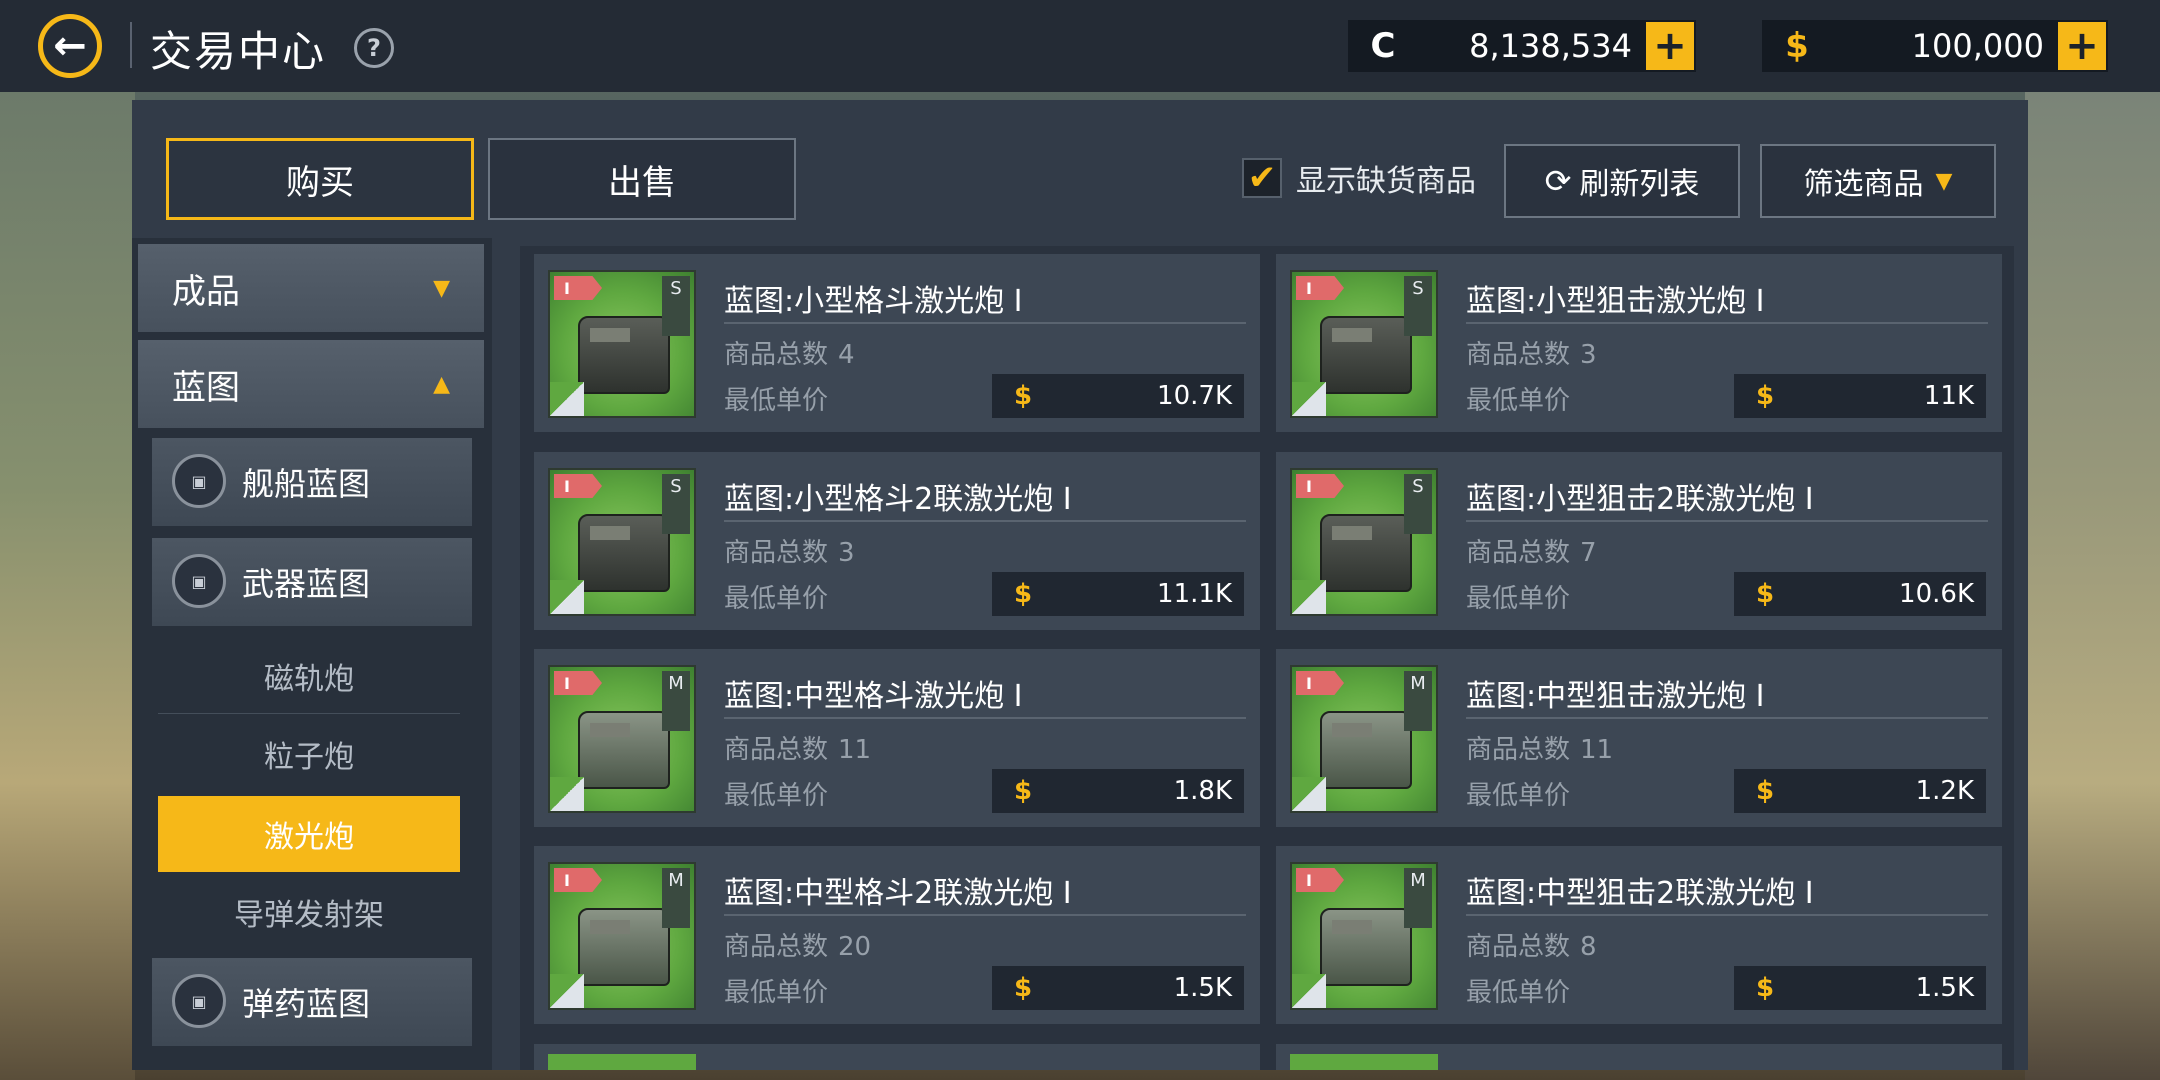 The height and width of the screenshot is (1080, 2160). Describe the element at coordinates (309, 676) in the screenshot. I see `weapon-type-railgun: 磁轨炮` at that location.